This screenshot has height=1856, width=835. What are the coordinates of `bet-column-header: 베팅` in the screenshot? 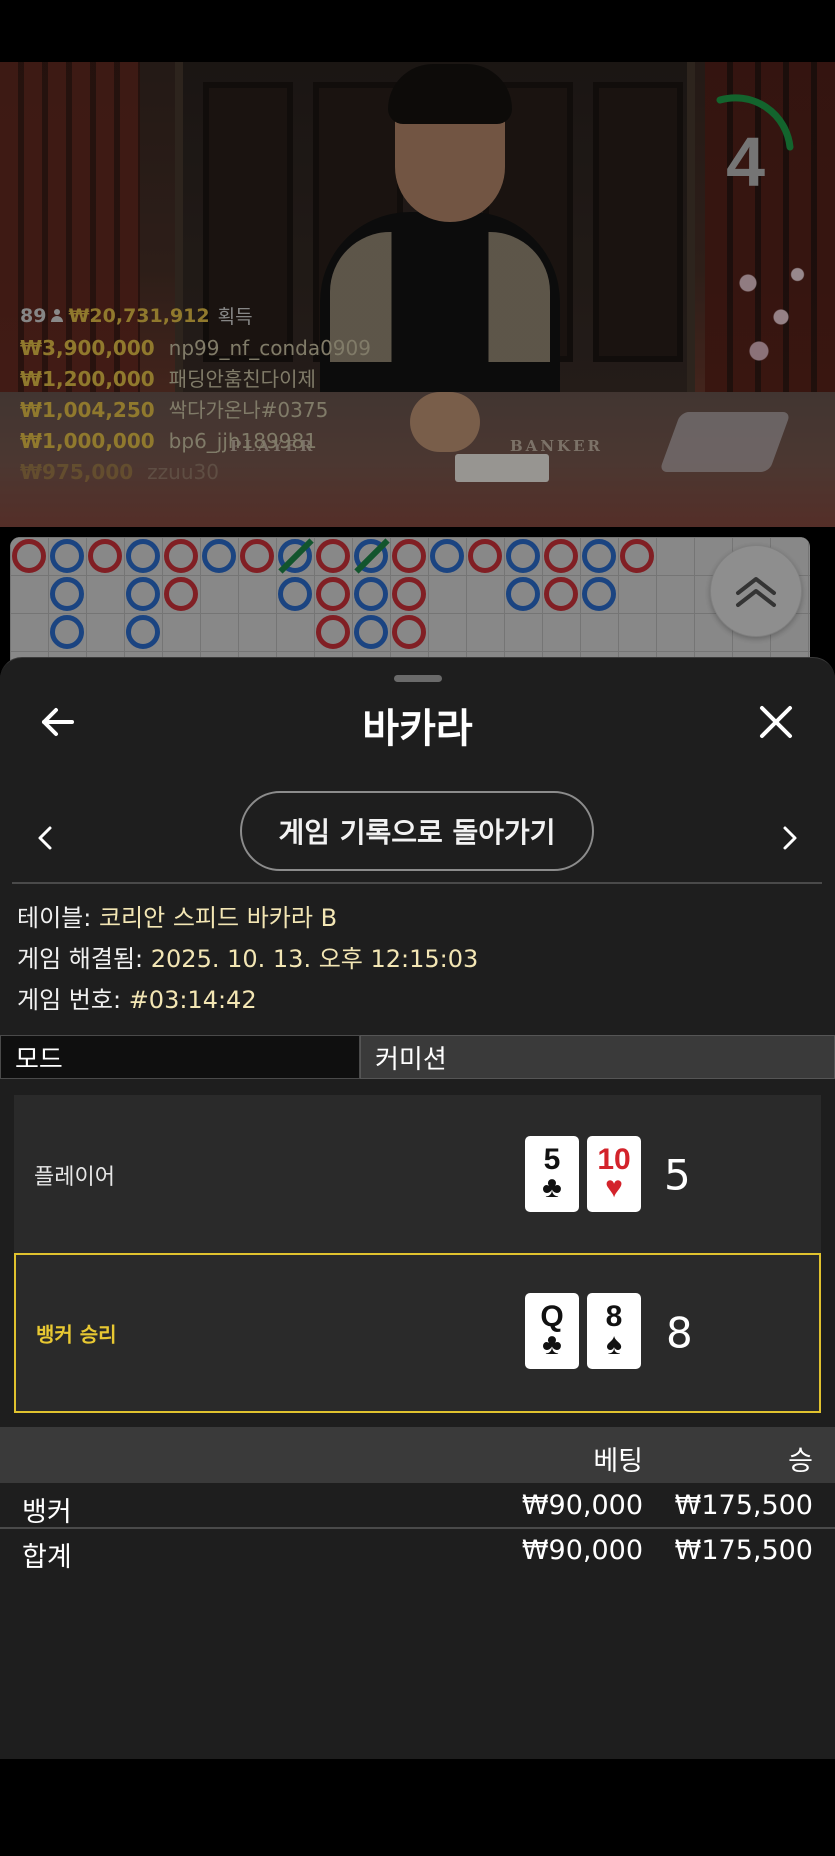 It's located at (618, 1461).